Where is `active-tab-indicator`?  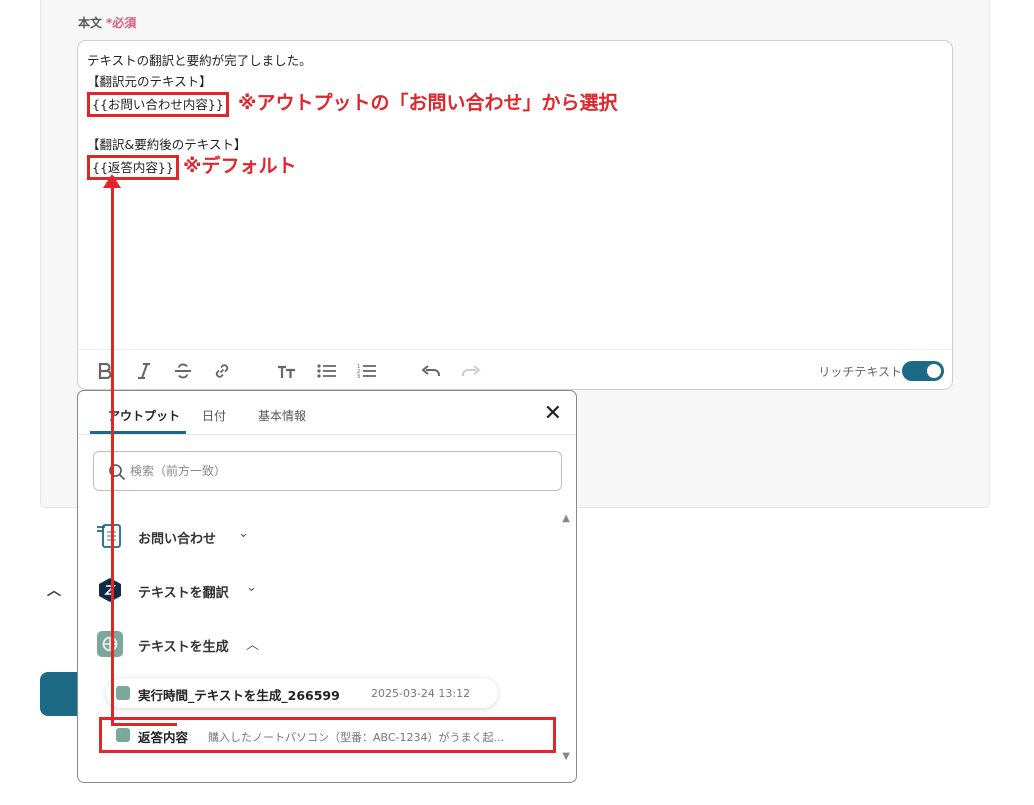
active-tab-indicator is located at coordinates (138, 432).